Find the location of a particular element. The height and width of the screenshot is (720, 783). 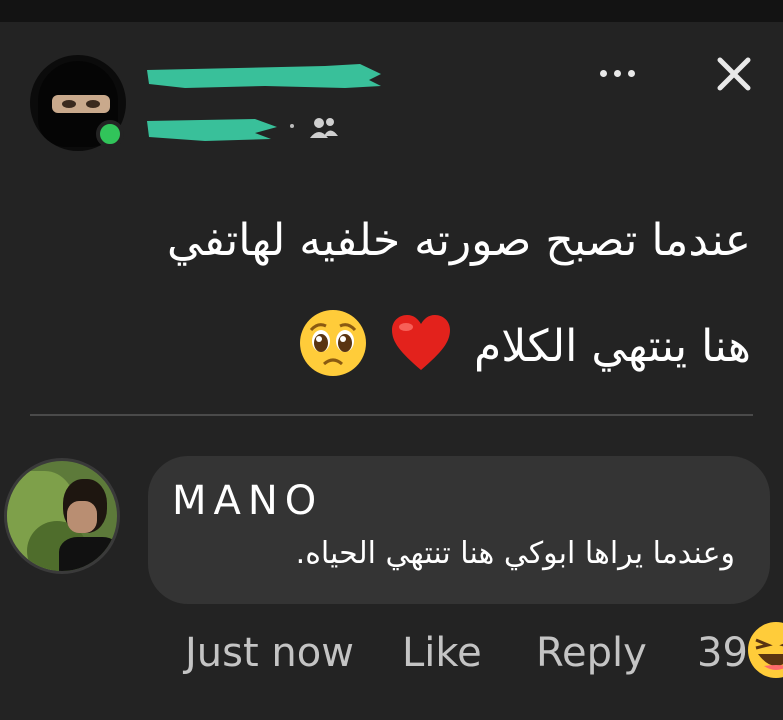

redacted-post-meta is located at coordinates (212, 130).